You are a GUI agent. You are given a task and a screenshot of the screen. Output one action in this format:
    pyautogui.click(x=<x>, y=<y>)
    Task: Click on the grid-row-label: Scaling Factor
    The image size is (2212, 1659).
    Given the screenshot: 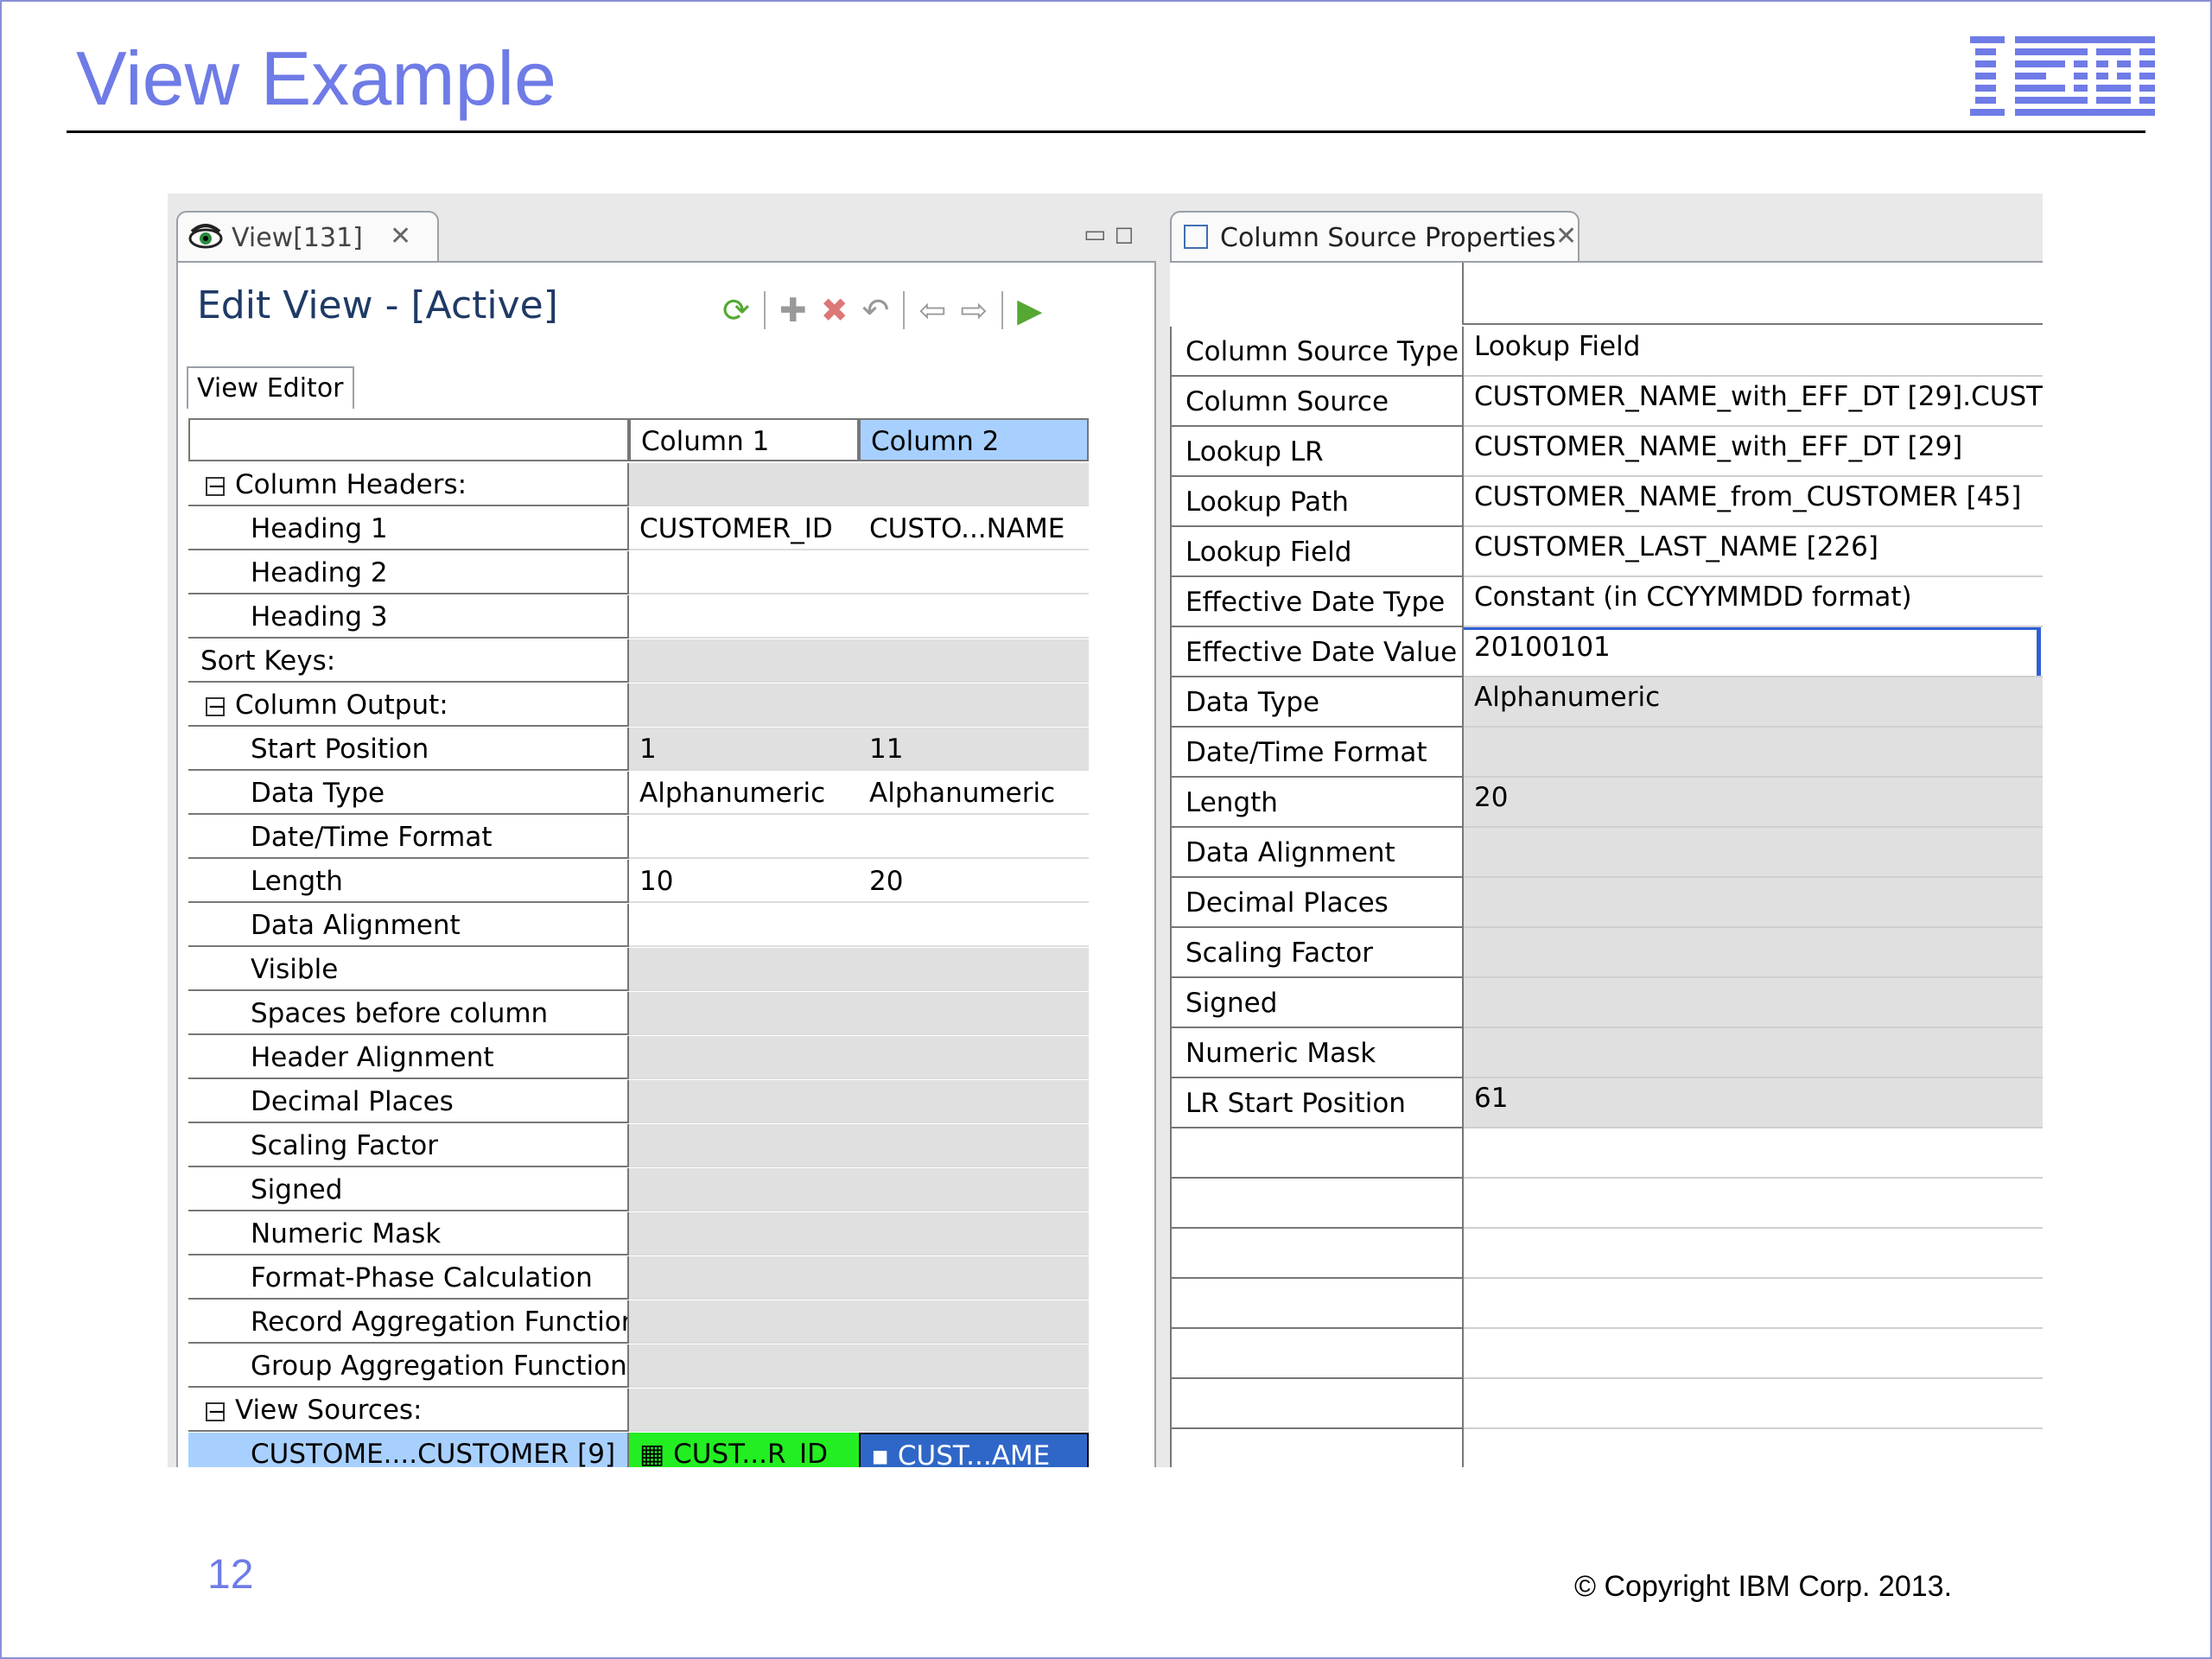 What is the action you would take?
    pyautogui.click(x=408, y=1145)
    